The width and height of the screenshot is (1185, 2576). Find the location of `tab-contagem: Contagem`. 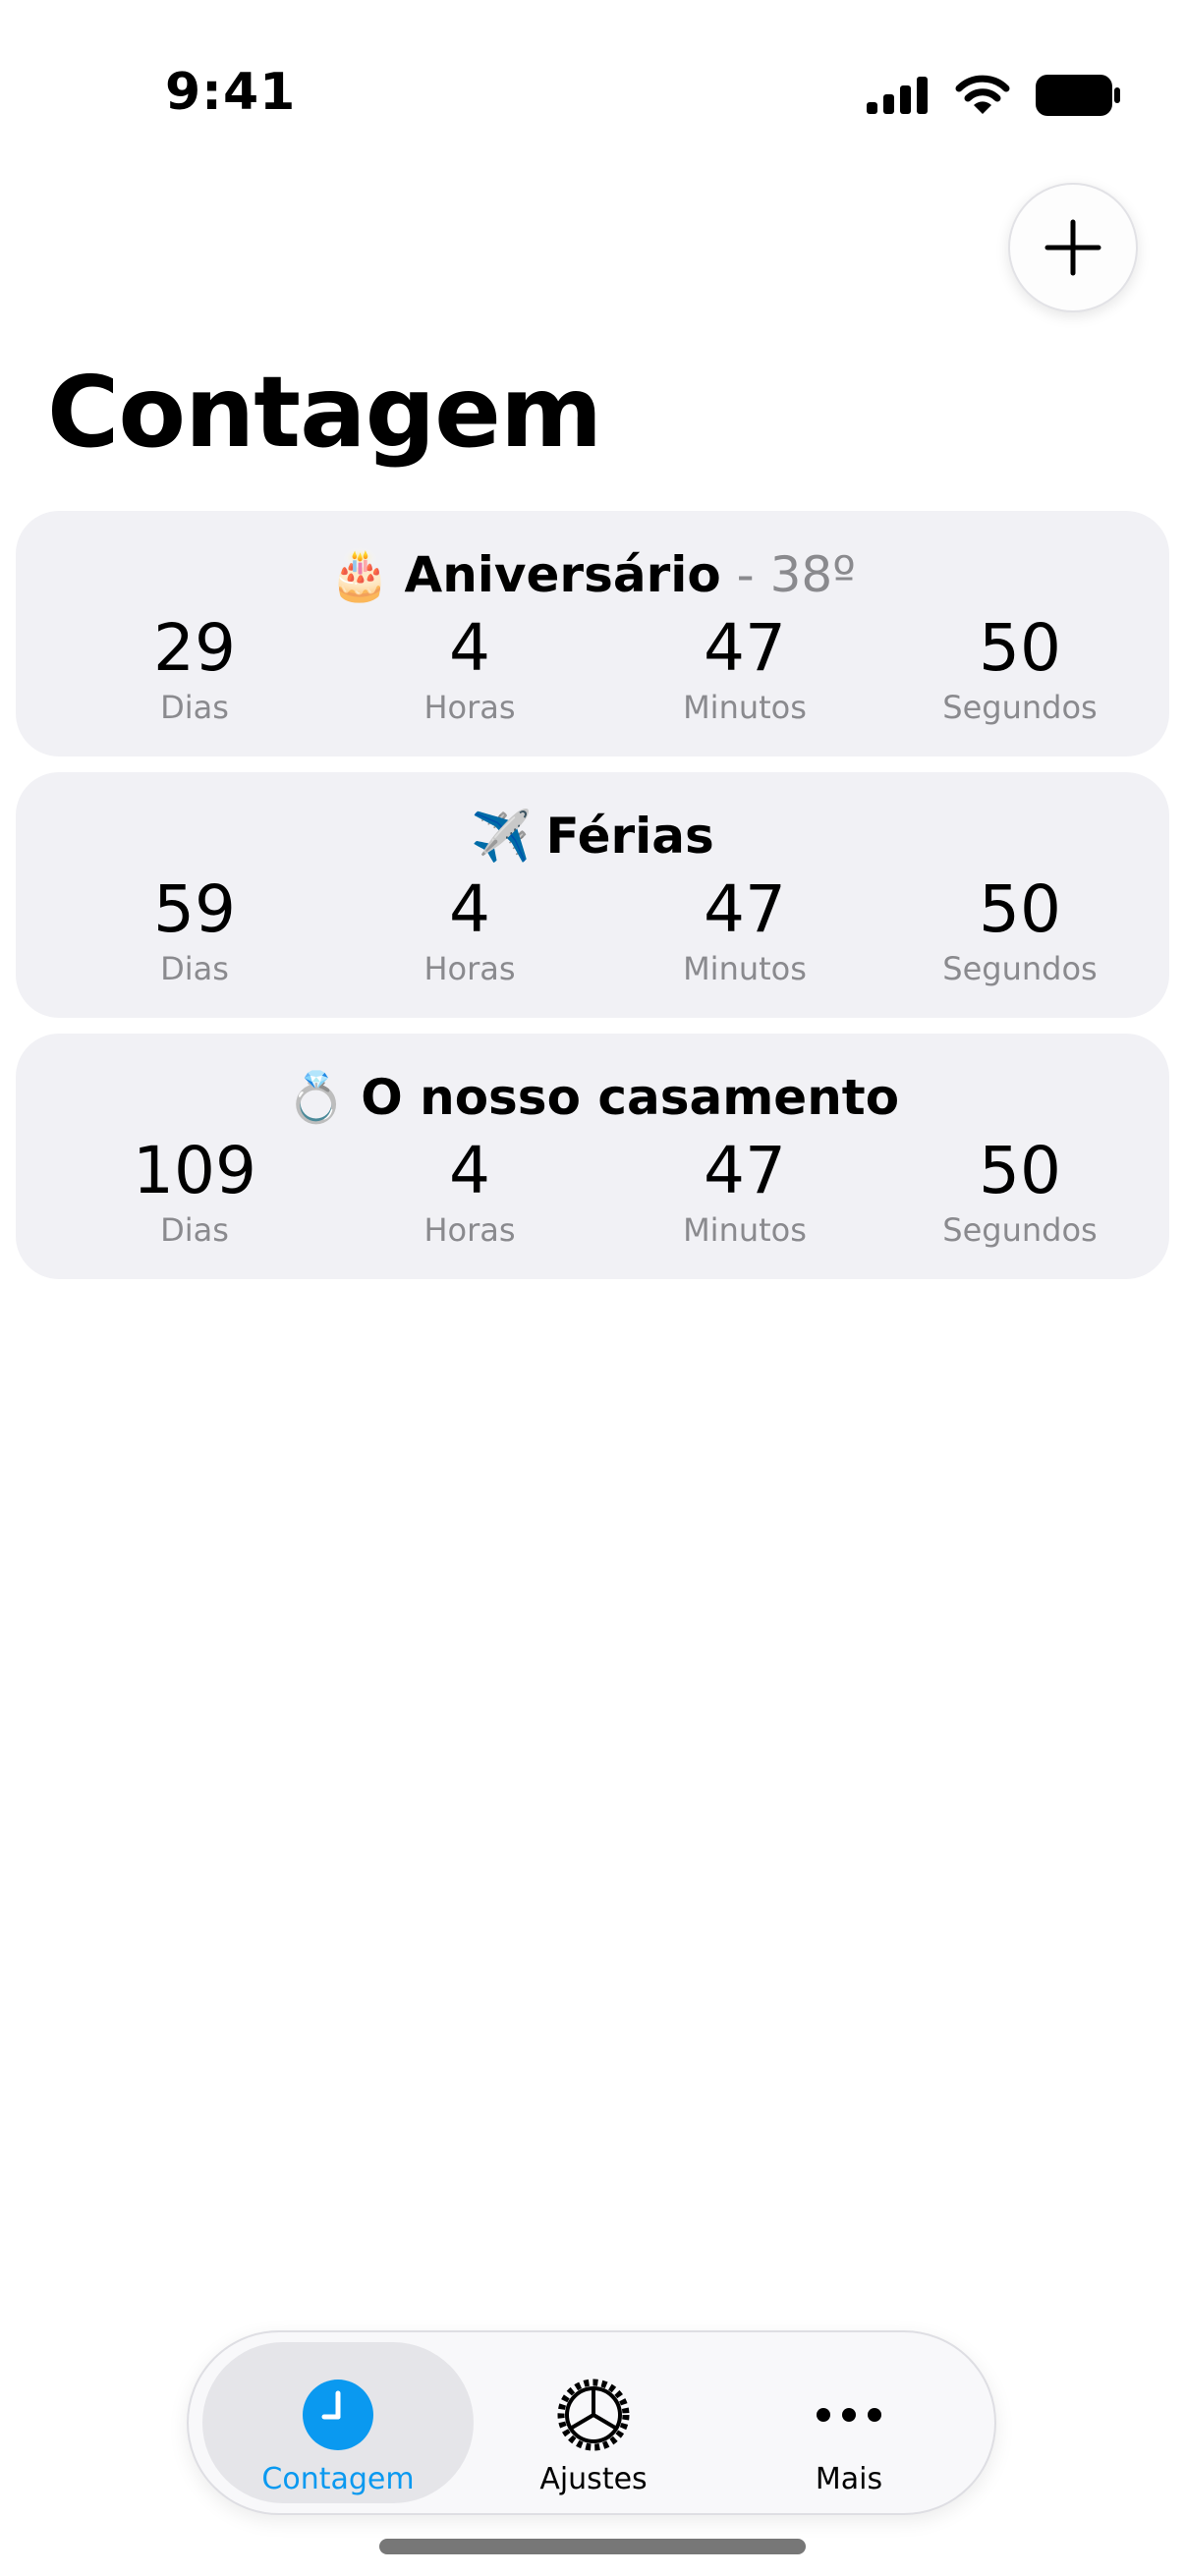

tab-contagem: Contagem is located at coordinates (338, 2422).